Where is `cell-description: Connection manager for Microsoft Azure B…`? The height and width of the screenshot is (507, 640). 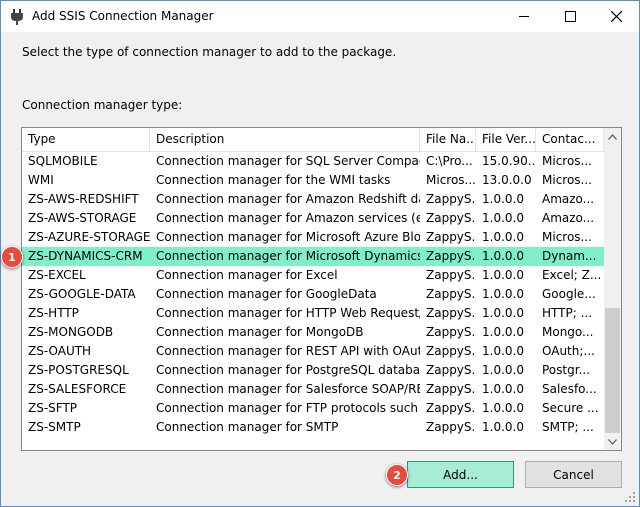 cell-description: Connection manager for Microsoft Azure B… is located at coordinates (288, 237).